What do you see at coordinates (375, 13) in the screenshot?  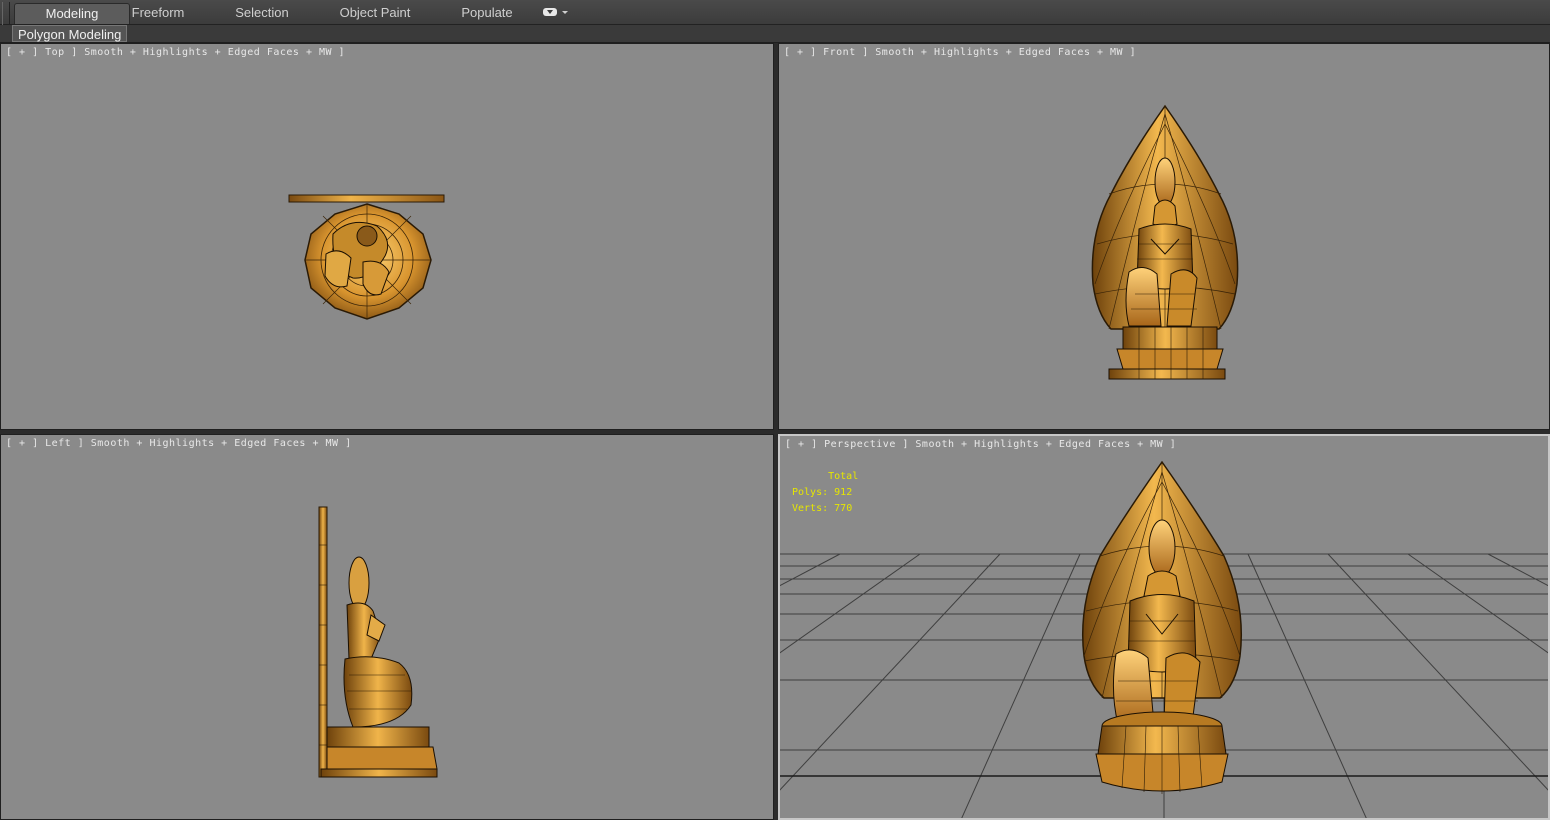 I see `tab-object-paint: Object Paint` at bounding box center [375, 13].